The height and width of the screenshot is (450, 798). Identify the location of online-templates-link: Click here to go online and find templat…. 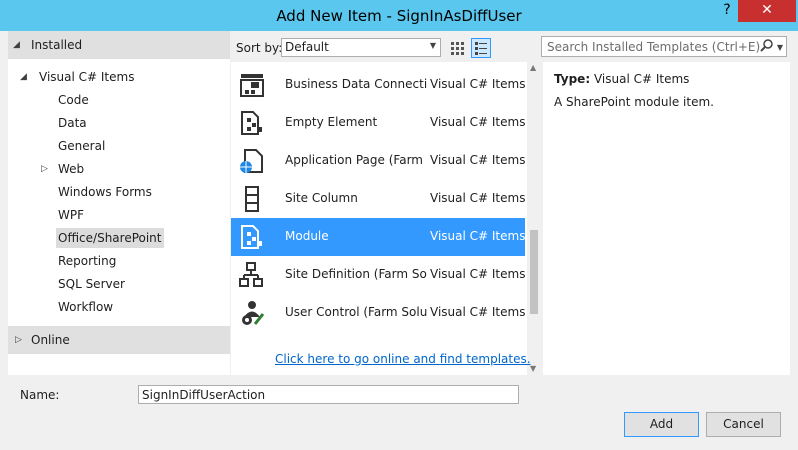
(403, 359).